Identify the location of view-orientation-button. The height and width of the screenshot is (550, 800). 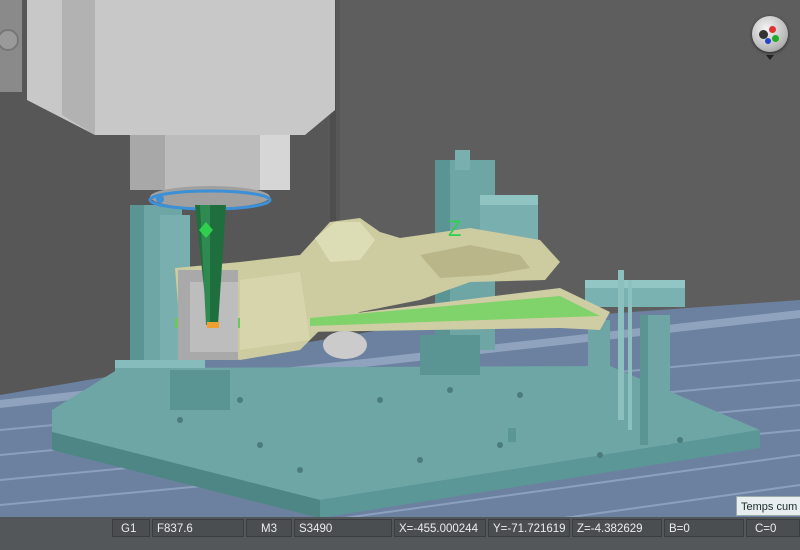
(770, 38).